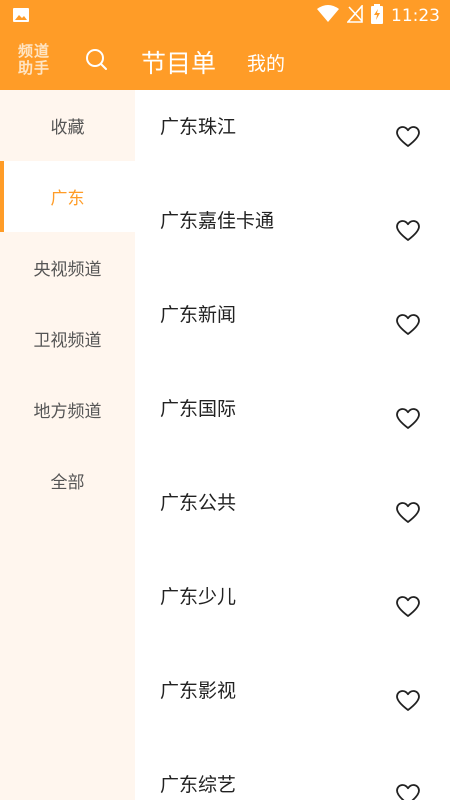 Image resolution: width=450 pixels, height=800 pixels. I want to click on signal-icon, so click(354, 15).